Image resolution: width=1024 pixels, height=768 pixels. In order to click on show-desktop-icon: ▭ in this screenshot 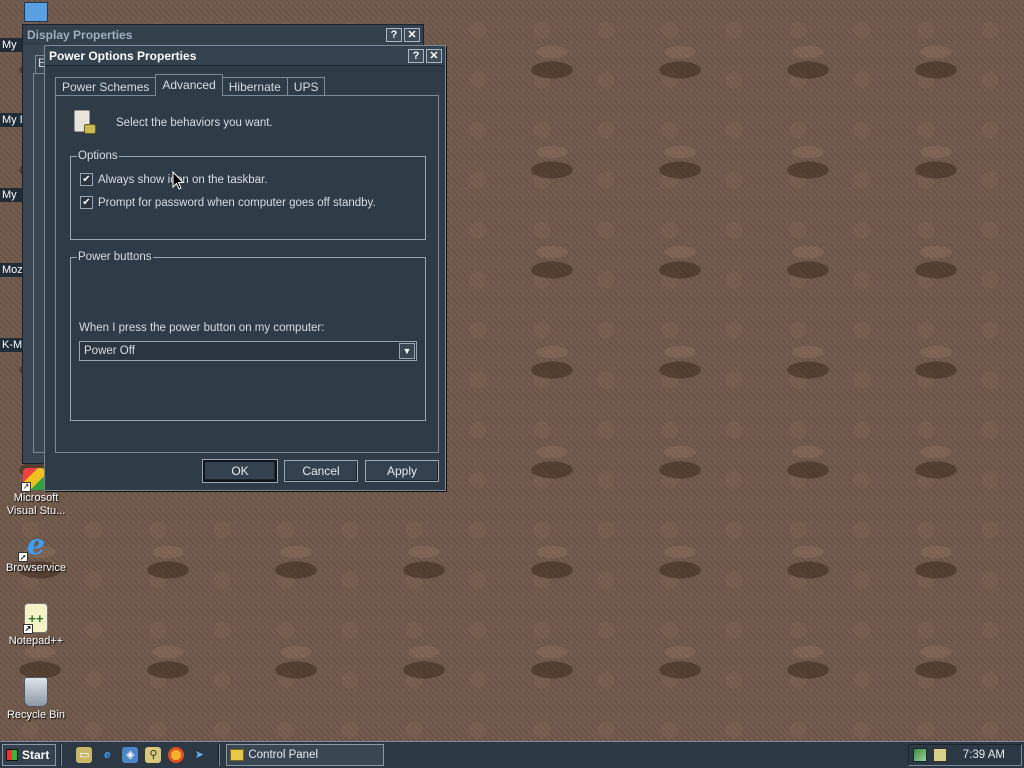, I will do `click(84, 755)`.